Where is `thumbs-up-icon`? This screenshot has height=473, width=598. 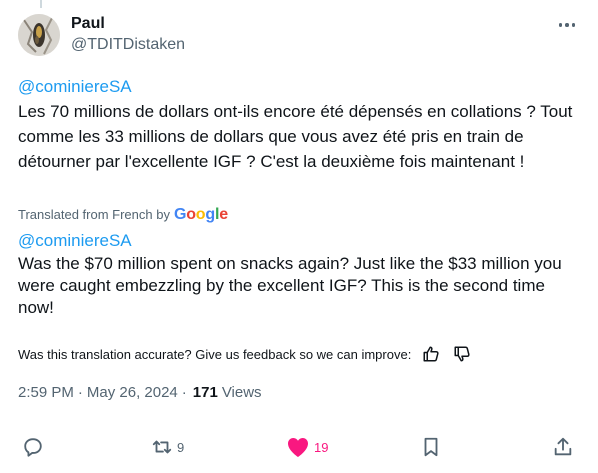 thumbs-up-icon is located at coordinates (431, 354).